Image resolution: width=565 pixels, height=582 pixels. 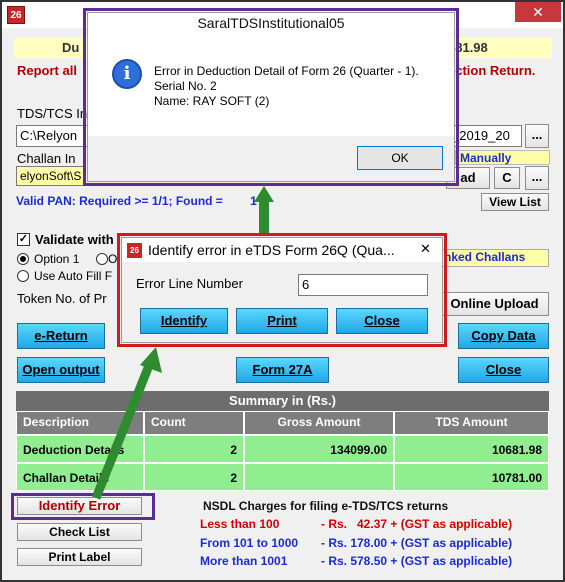 What do you see at coordinates (57, 259) in the screenshot?
I see `option1-label: Option 1` at bounding box center [57, 259].